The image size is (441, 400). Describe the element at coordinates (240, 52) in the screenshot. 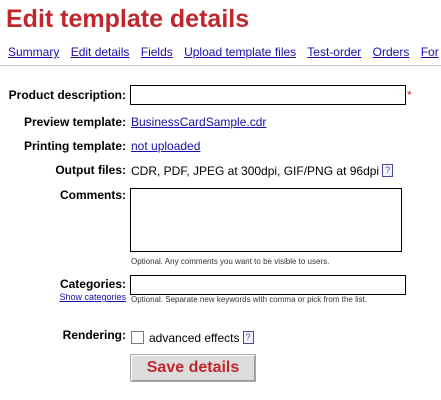

I see `tab-upload-template-files: Upload template files` at that location.